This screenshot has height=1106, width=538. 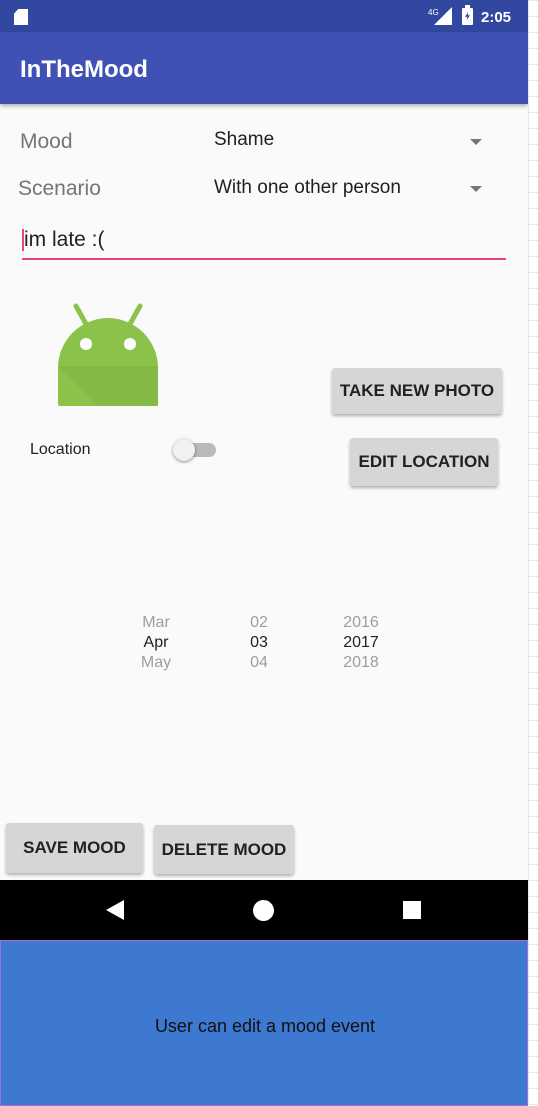 I want to click on delete-mood-button: DELETE MOOD, so click(x=224, y=849).